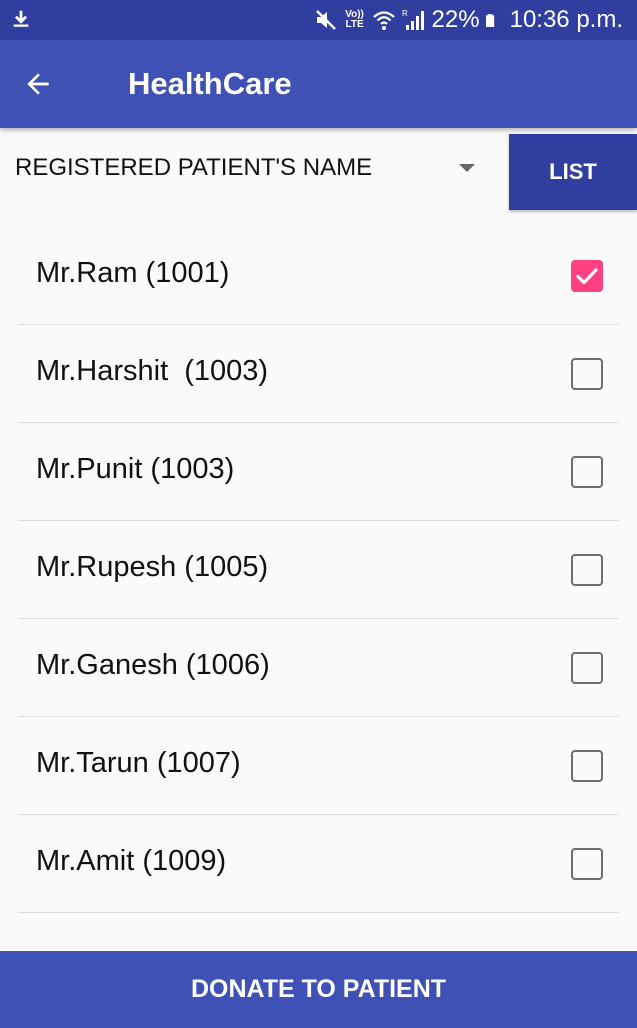  Describe the element at coordinates (455, 19) in the screenshot. I see `battery-percent: 22%` at that location.